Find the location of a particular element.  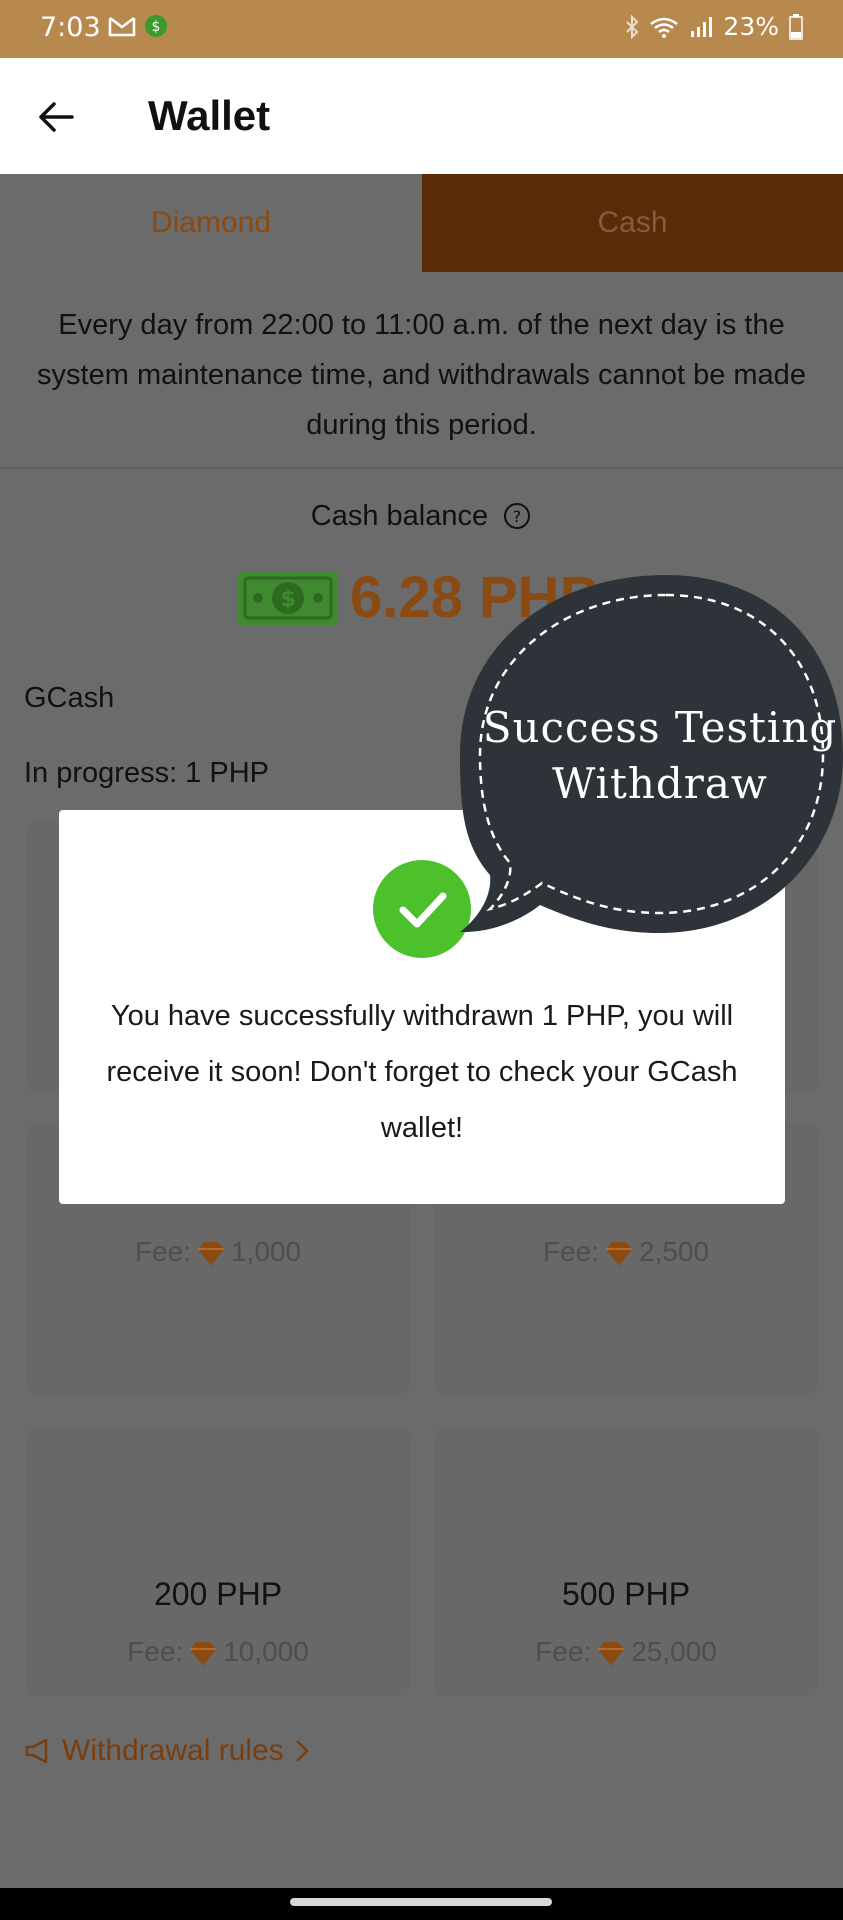

sticker-line-2: Withdraw is located at coordinates (660, 783).